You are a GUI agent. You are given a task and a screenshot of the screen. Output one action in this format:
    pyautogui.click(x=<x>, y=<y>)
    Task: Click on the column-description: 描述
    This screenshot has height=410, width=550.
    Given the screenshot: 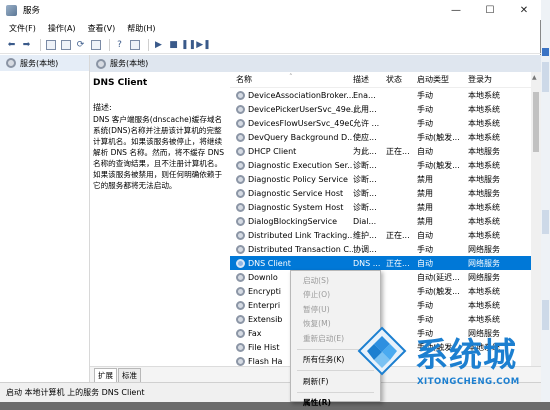 What is the action you would take?
    pyautogui.click(x=369, y=79)
    